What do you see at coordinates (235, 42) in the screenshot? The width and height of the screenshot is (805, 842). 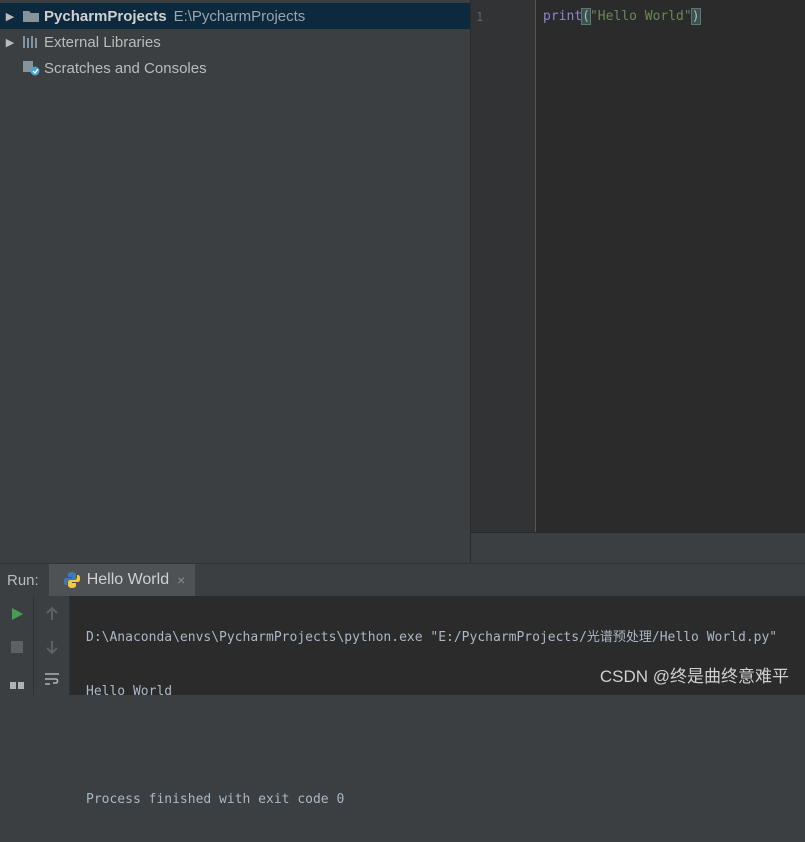 I see `tree-item-external-libraries: ▶ External Libraries` at bounding box center [235, 42].